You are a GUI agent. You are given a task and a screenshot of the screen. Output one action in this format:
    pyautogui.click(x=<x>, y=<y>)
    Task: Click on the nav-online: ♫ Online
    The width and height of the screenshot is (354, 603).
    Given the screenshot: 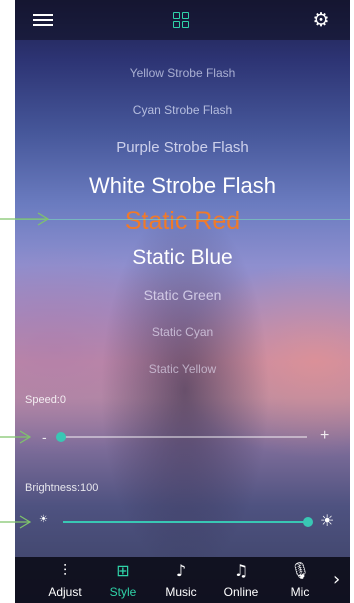 What is the action you would take?
    pyautogui.click(x=241, y=580)
    